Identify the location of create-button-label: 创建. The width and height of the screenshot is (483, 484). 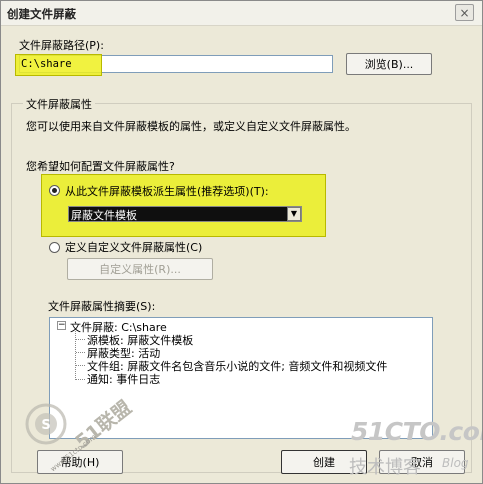
(324, 462).